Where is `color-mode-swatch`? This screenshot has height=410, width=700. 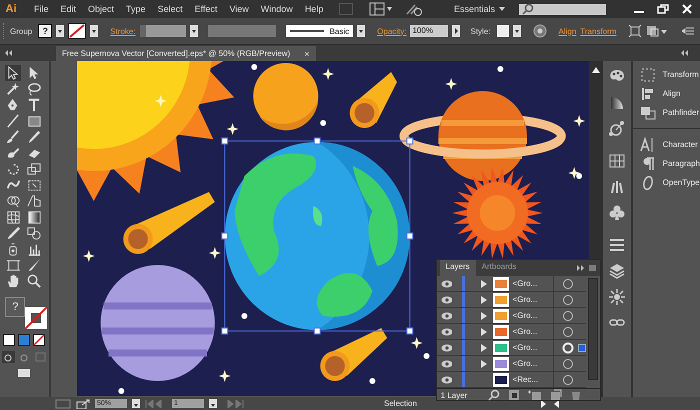 color-mode-swatch is located at coordinates (9, 340).